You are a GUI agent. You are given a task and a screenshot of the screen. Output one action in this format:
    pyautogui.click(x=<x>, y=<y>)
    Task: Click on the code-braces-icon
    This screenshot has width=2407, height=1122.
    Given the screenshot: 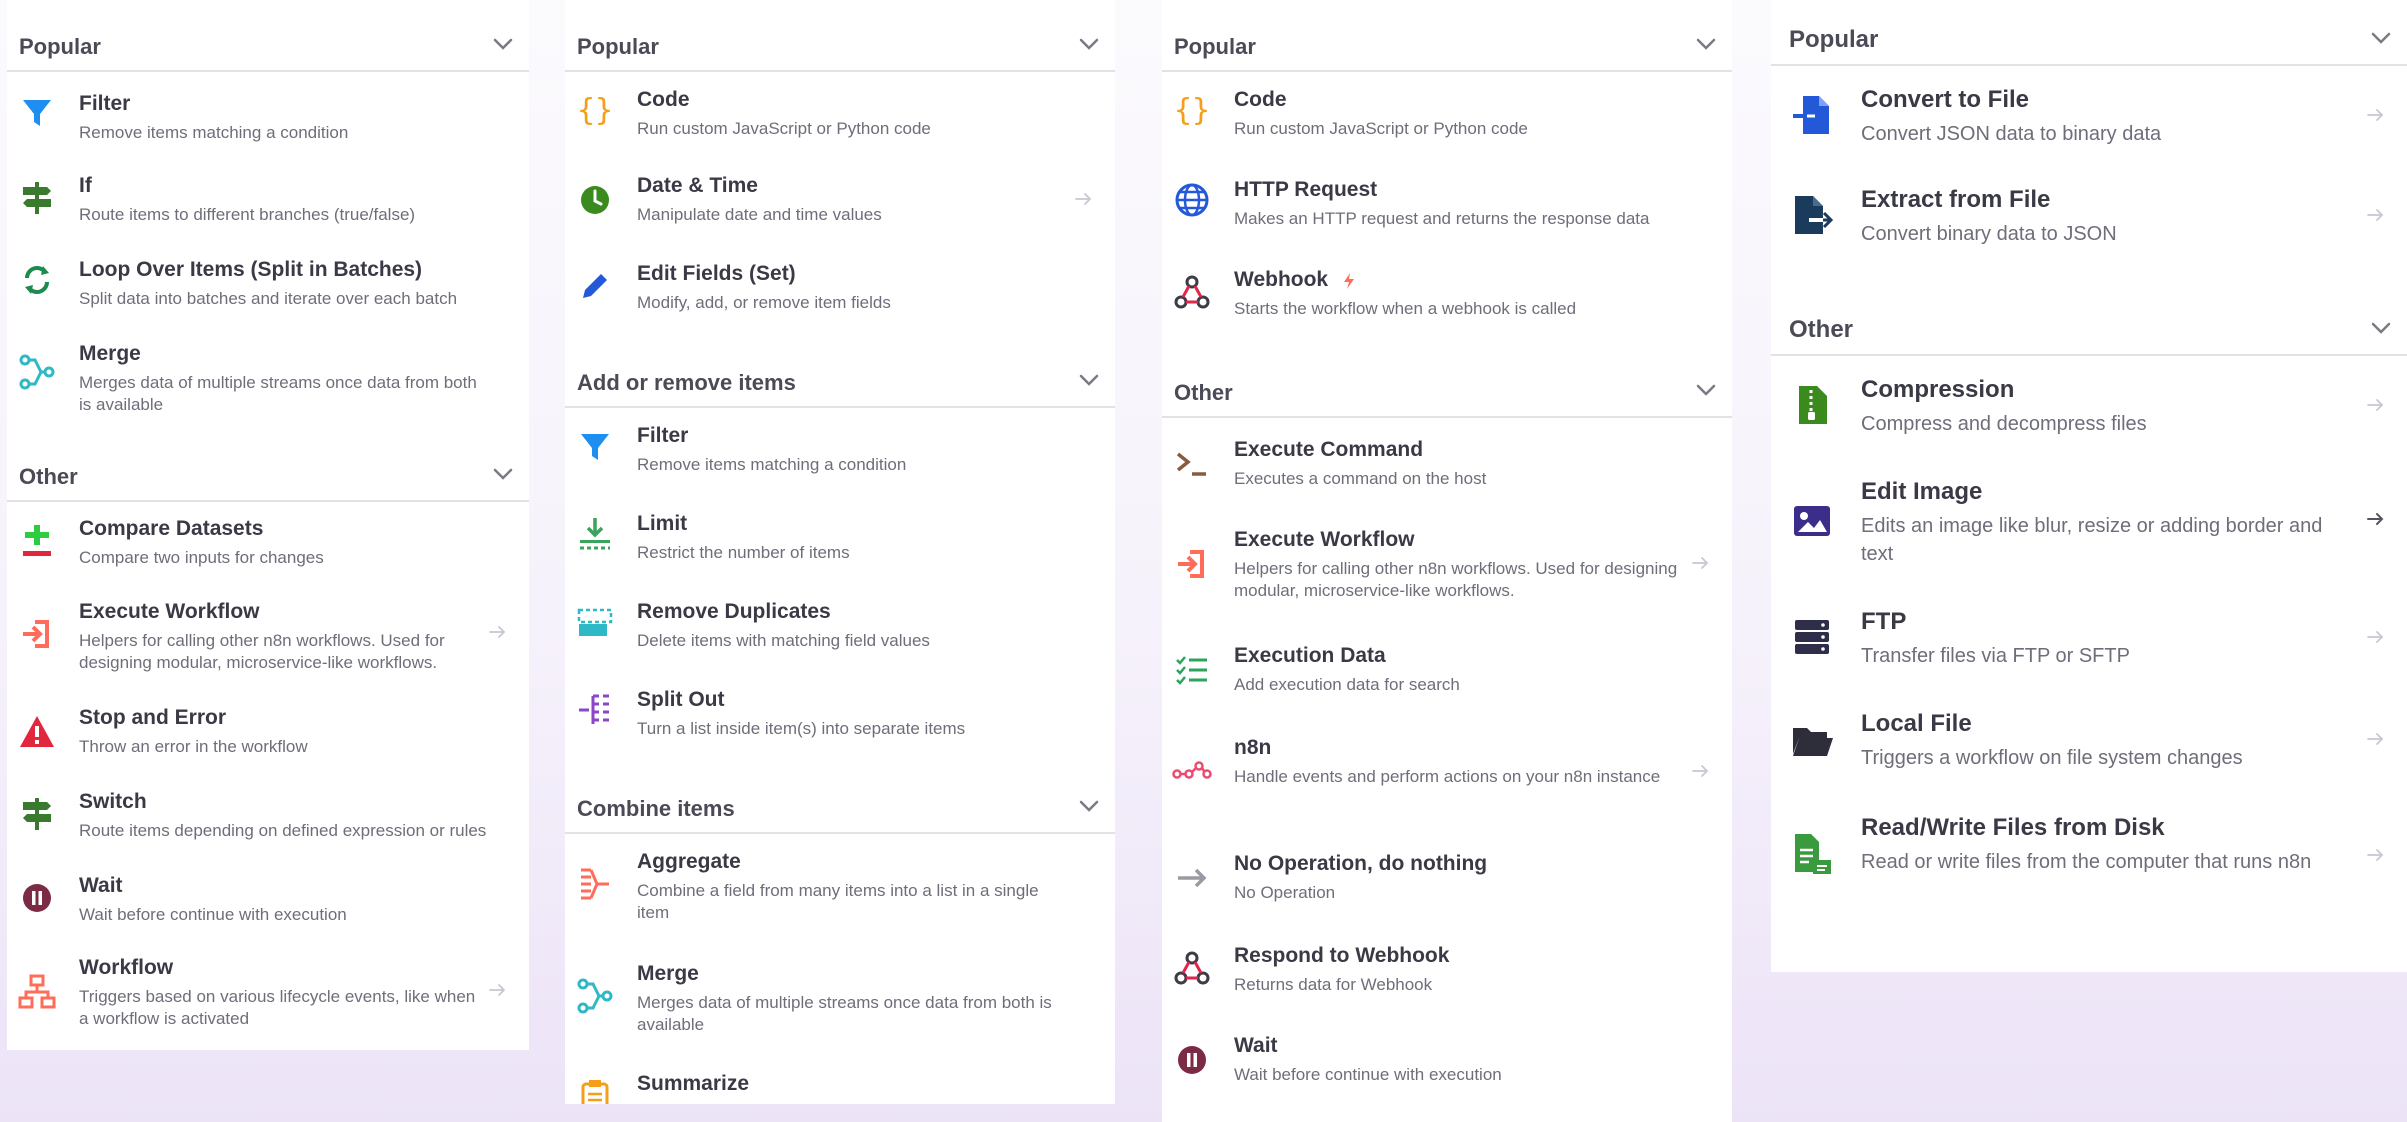 What is the action you would take?
    pyautogui.click(x=1192, y=110)
    